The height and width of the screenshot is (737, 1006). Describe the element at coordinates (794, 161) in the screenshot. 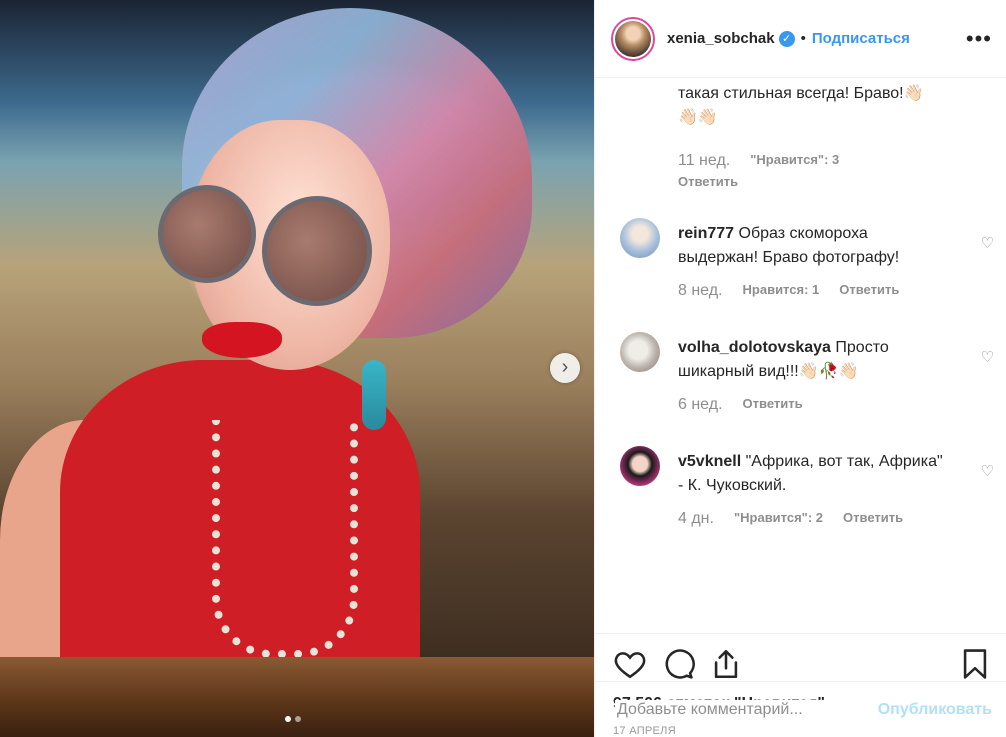

I see `comment-likes: "Нравится": 3` at that location.